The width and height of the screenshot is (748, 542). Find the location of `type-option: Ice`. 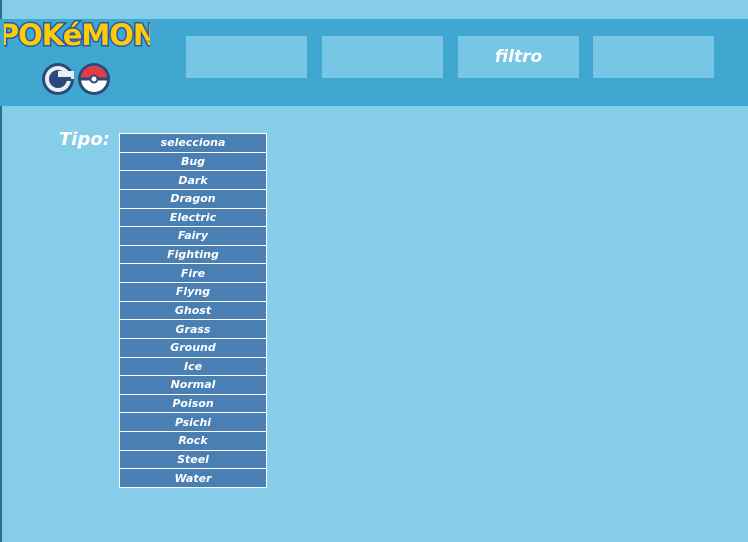

type-option: Ice is located at coordinates (193, 366).